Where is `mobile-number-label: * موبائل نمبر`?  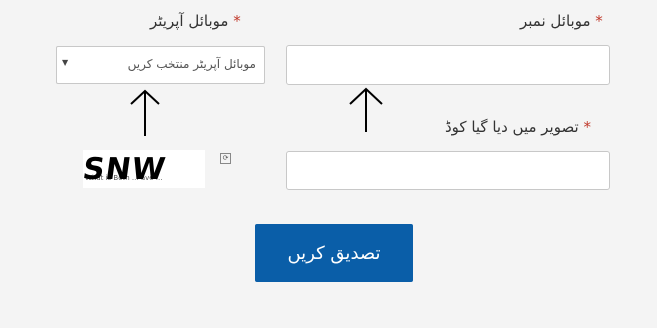
mobile-number-label: * موبائل نمبر is located at coordinates (561, 21).